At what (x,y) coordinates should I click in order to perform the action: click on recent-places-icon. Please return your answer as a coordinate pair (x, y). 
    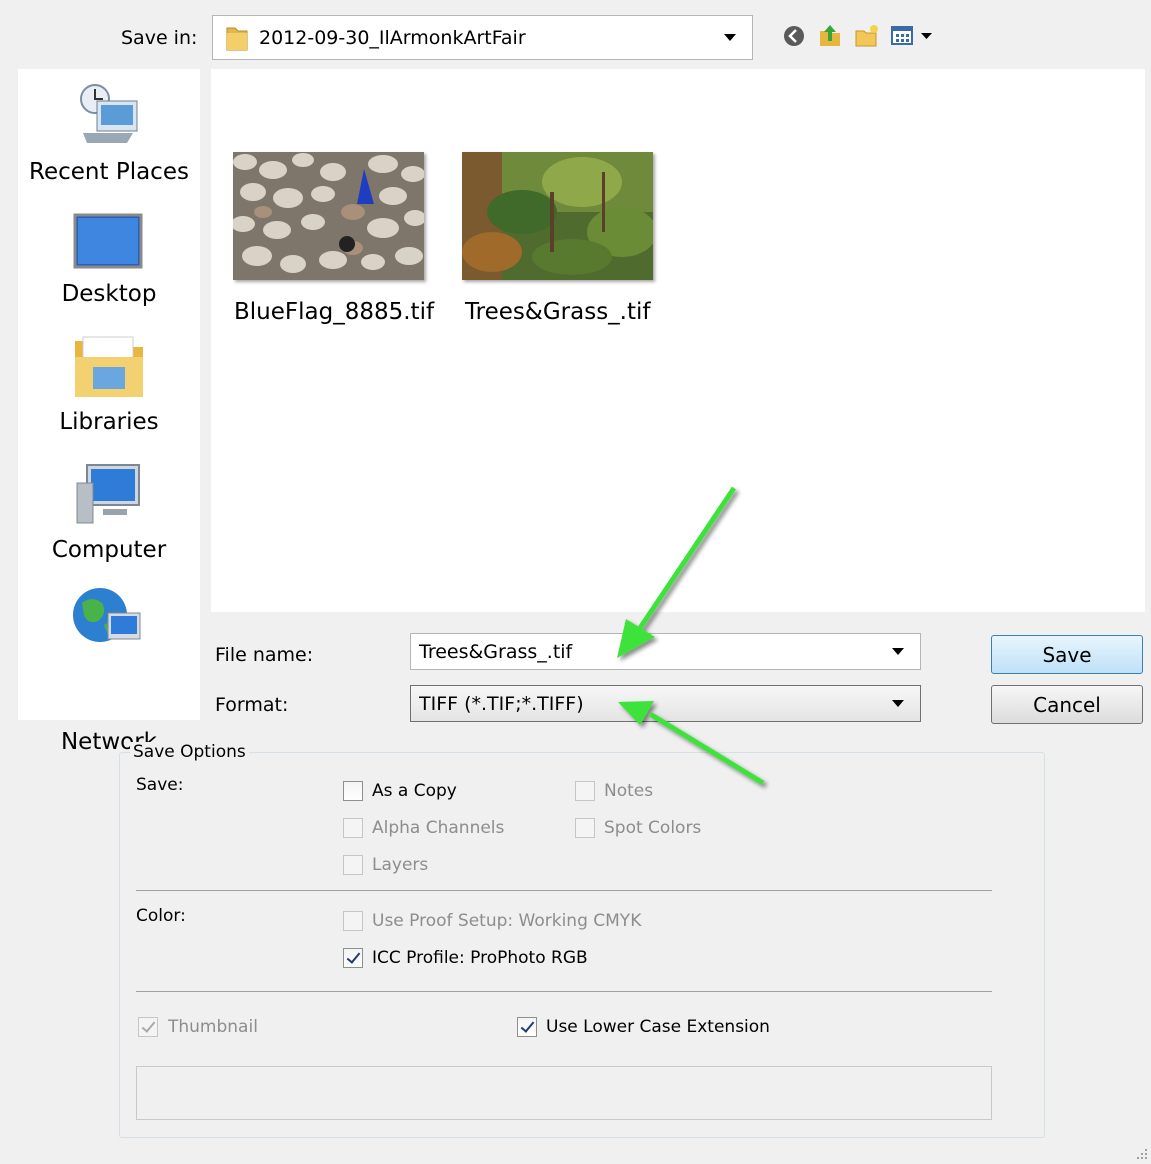
    Looking at the image, I should click on (108, 118).